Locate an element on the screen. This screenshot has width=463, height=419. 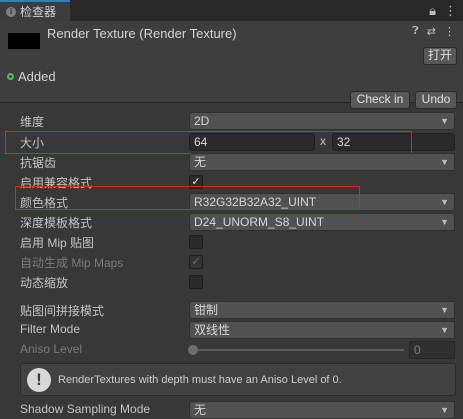
aniso-value-field: 0 is located at coordinates (432, 350).